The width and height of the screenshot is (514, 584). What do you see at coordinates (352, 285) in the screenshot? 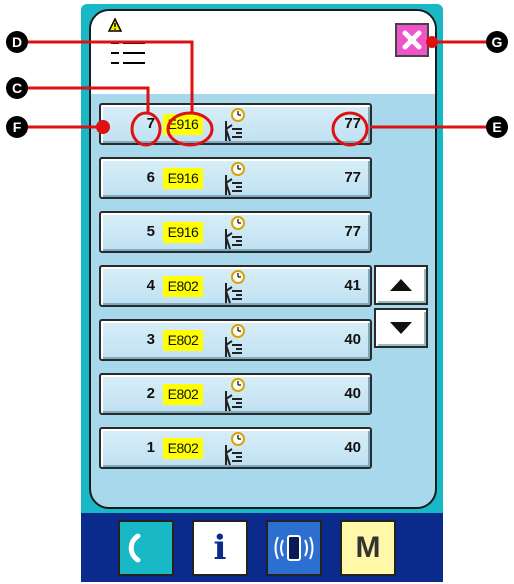
I see `error-count: 41` at bounding box center [352, 285].